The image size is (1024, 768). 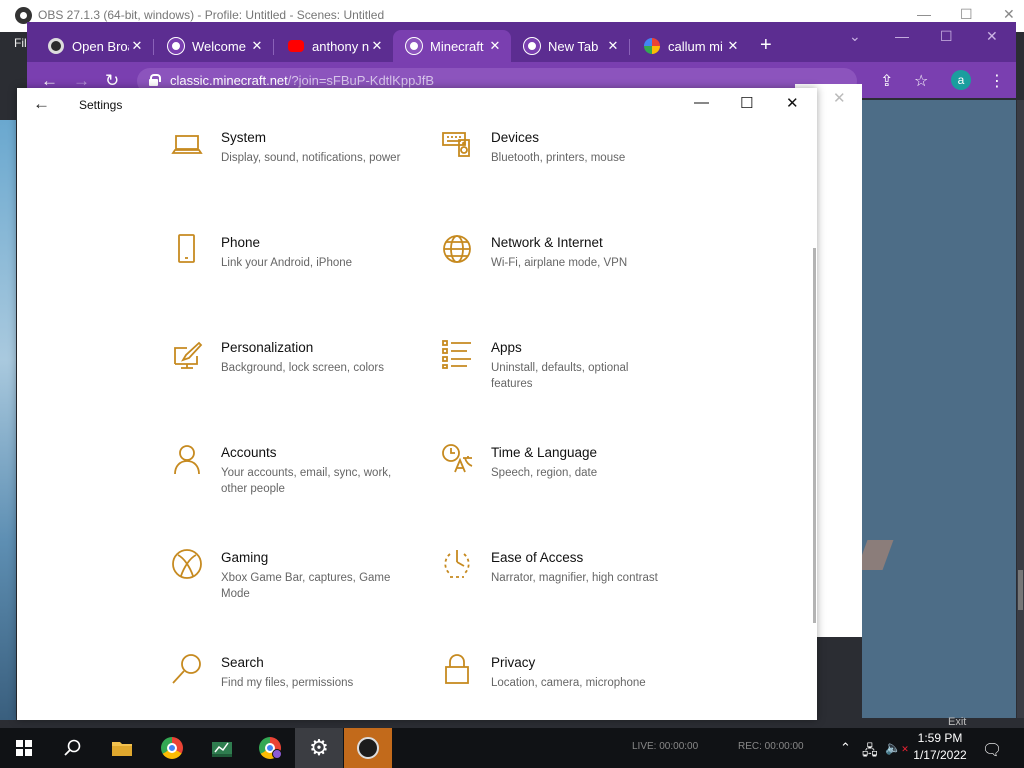 What do you see at coordinates (940, 747) in the screenshot?
I see `taskbar-clock: 1:59 PM 1/17/2022` at bounding box center [940, 747].